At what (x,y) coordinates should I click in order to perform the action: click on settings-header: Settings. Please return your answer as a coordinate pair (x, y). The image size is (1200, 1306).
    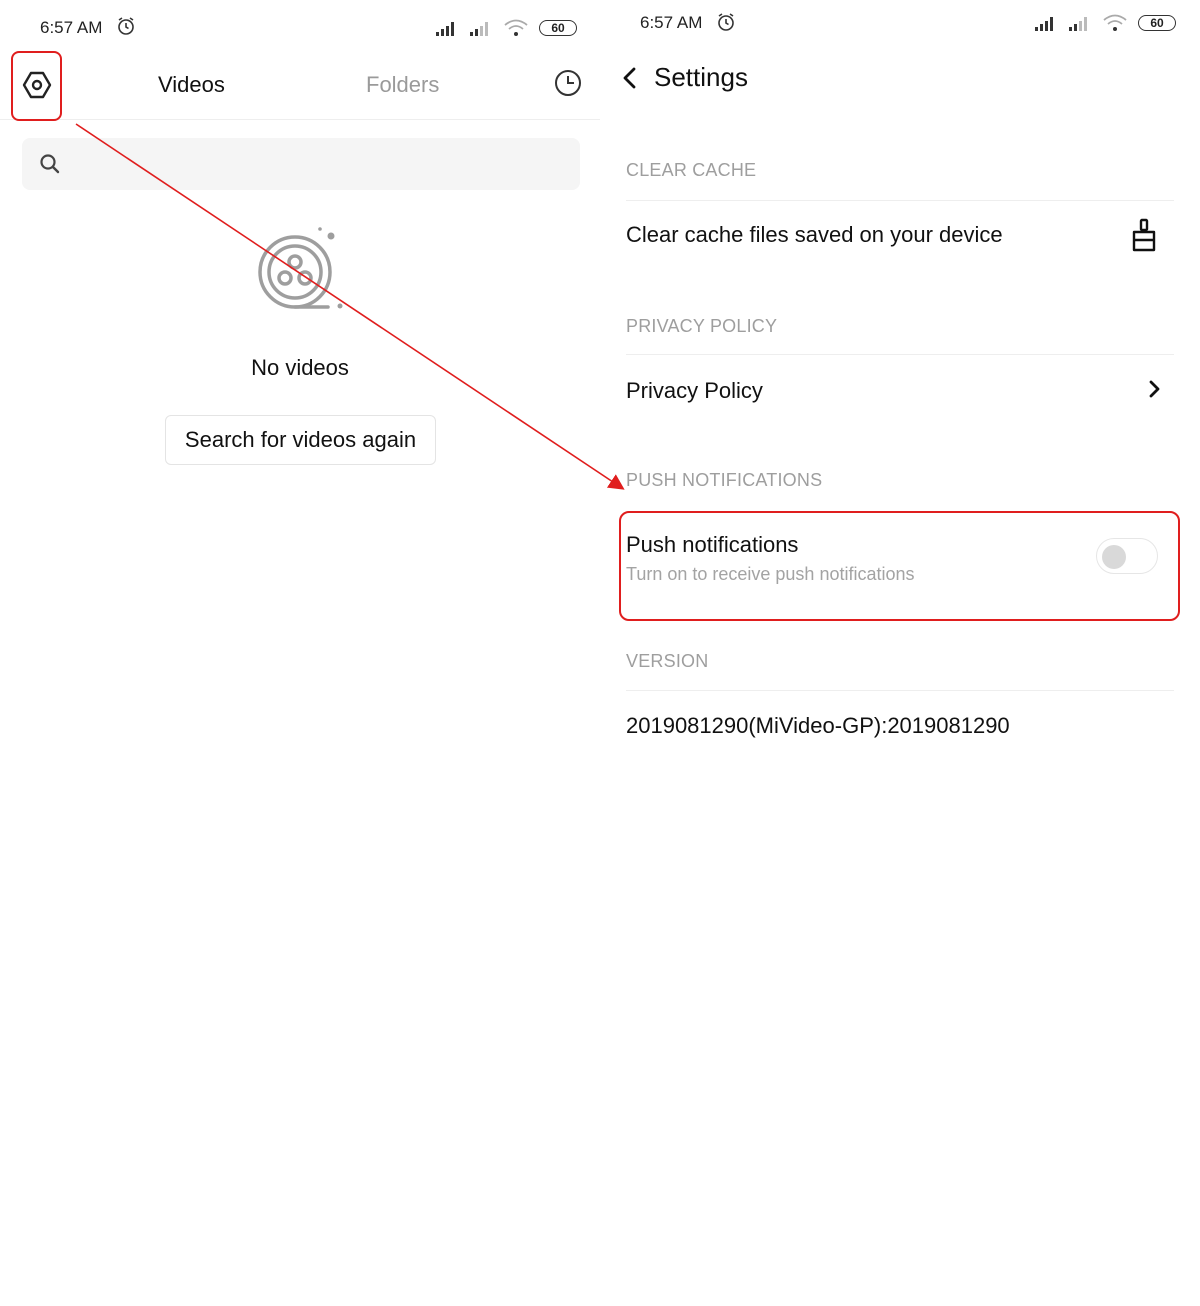
    Looking at the image, I should click on (900, 81).